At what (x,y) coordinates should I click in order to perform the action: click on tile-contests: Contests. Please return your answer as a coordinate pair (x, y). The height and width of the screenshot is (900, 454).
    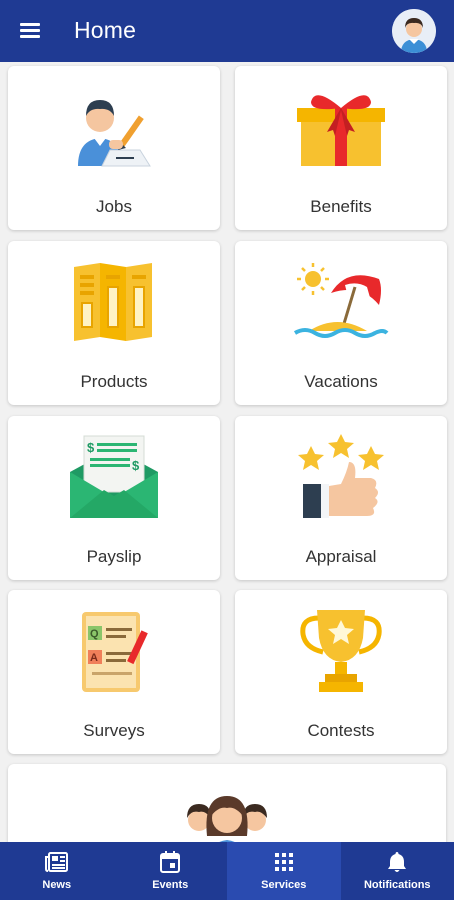
    Looking at the image, I should click on (341, 672).